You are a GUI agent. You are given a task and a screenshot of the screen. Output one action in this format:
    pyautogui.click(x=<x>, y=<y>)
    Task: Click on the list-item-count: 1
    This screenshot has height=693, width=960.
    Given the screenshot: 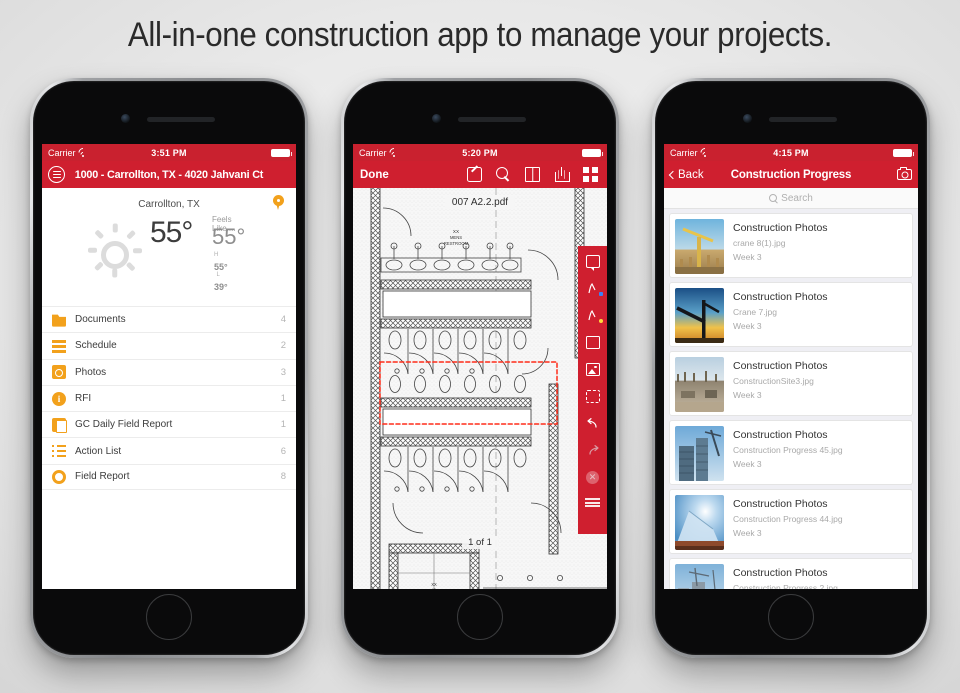 What is the action you would take?
    pyautogui.click(x=283, y=425)
    